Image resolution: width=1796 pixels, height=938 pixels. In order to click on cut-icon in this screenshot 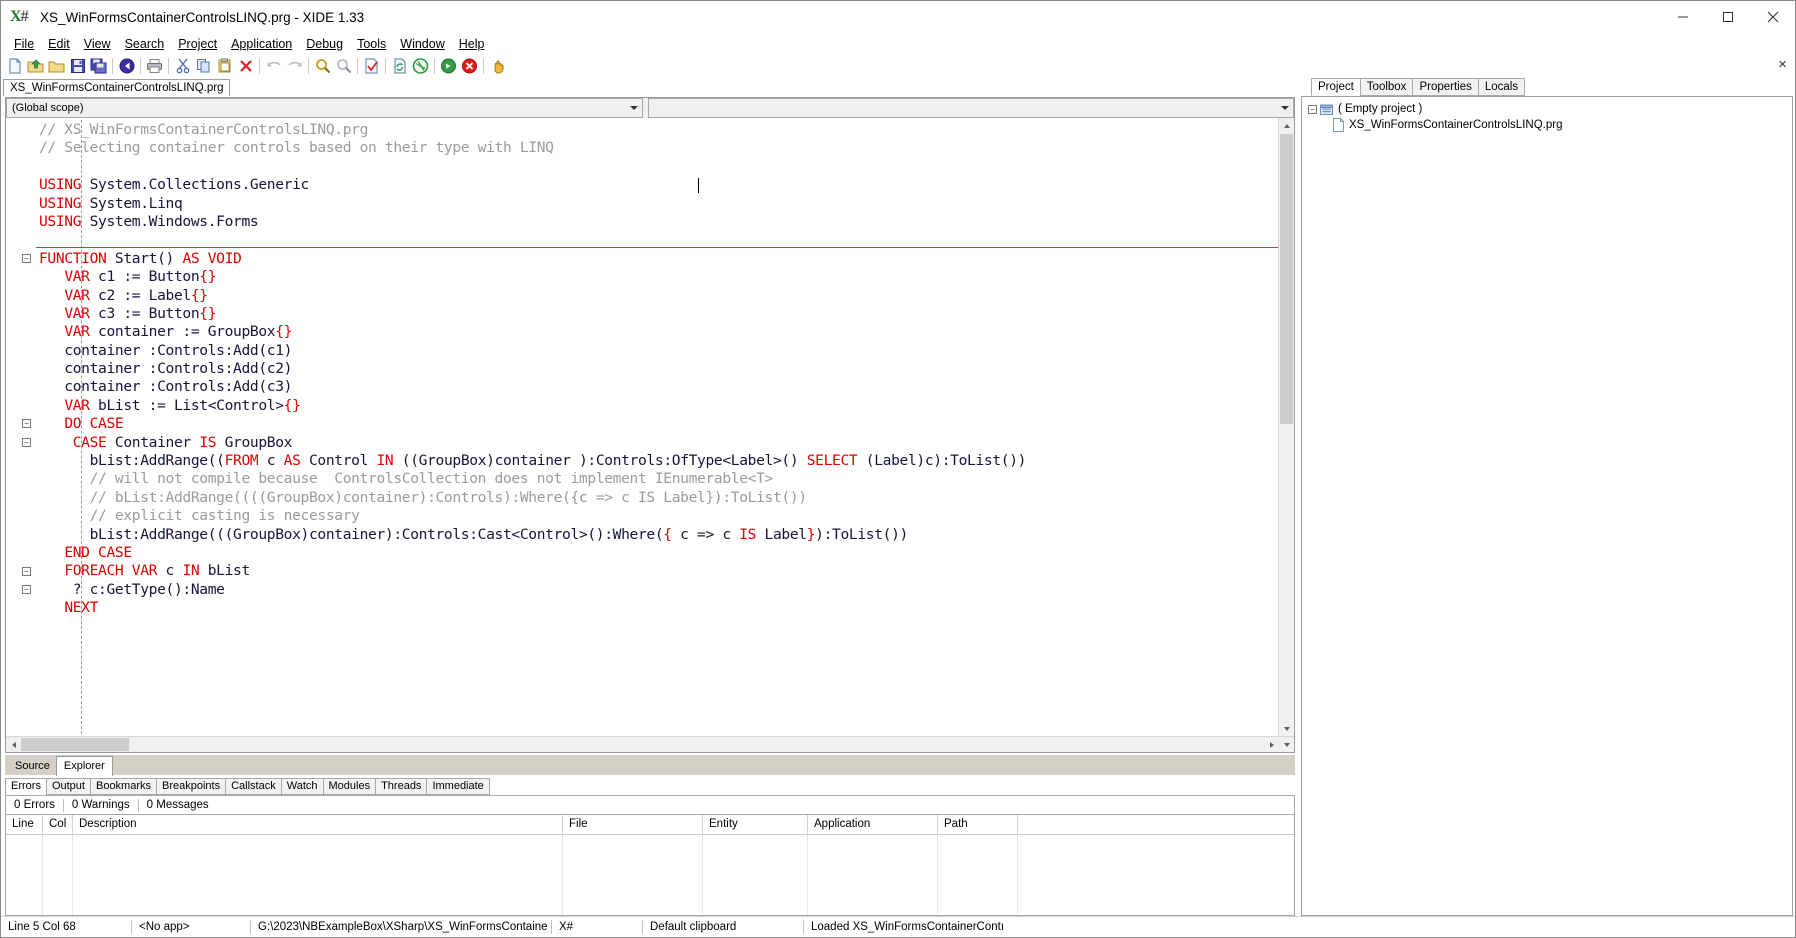, I will do `click(182, 66)`.